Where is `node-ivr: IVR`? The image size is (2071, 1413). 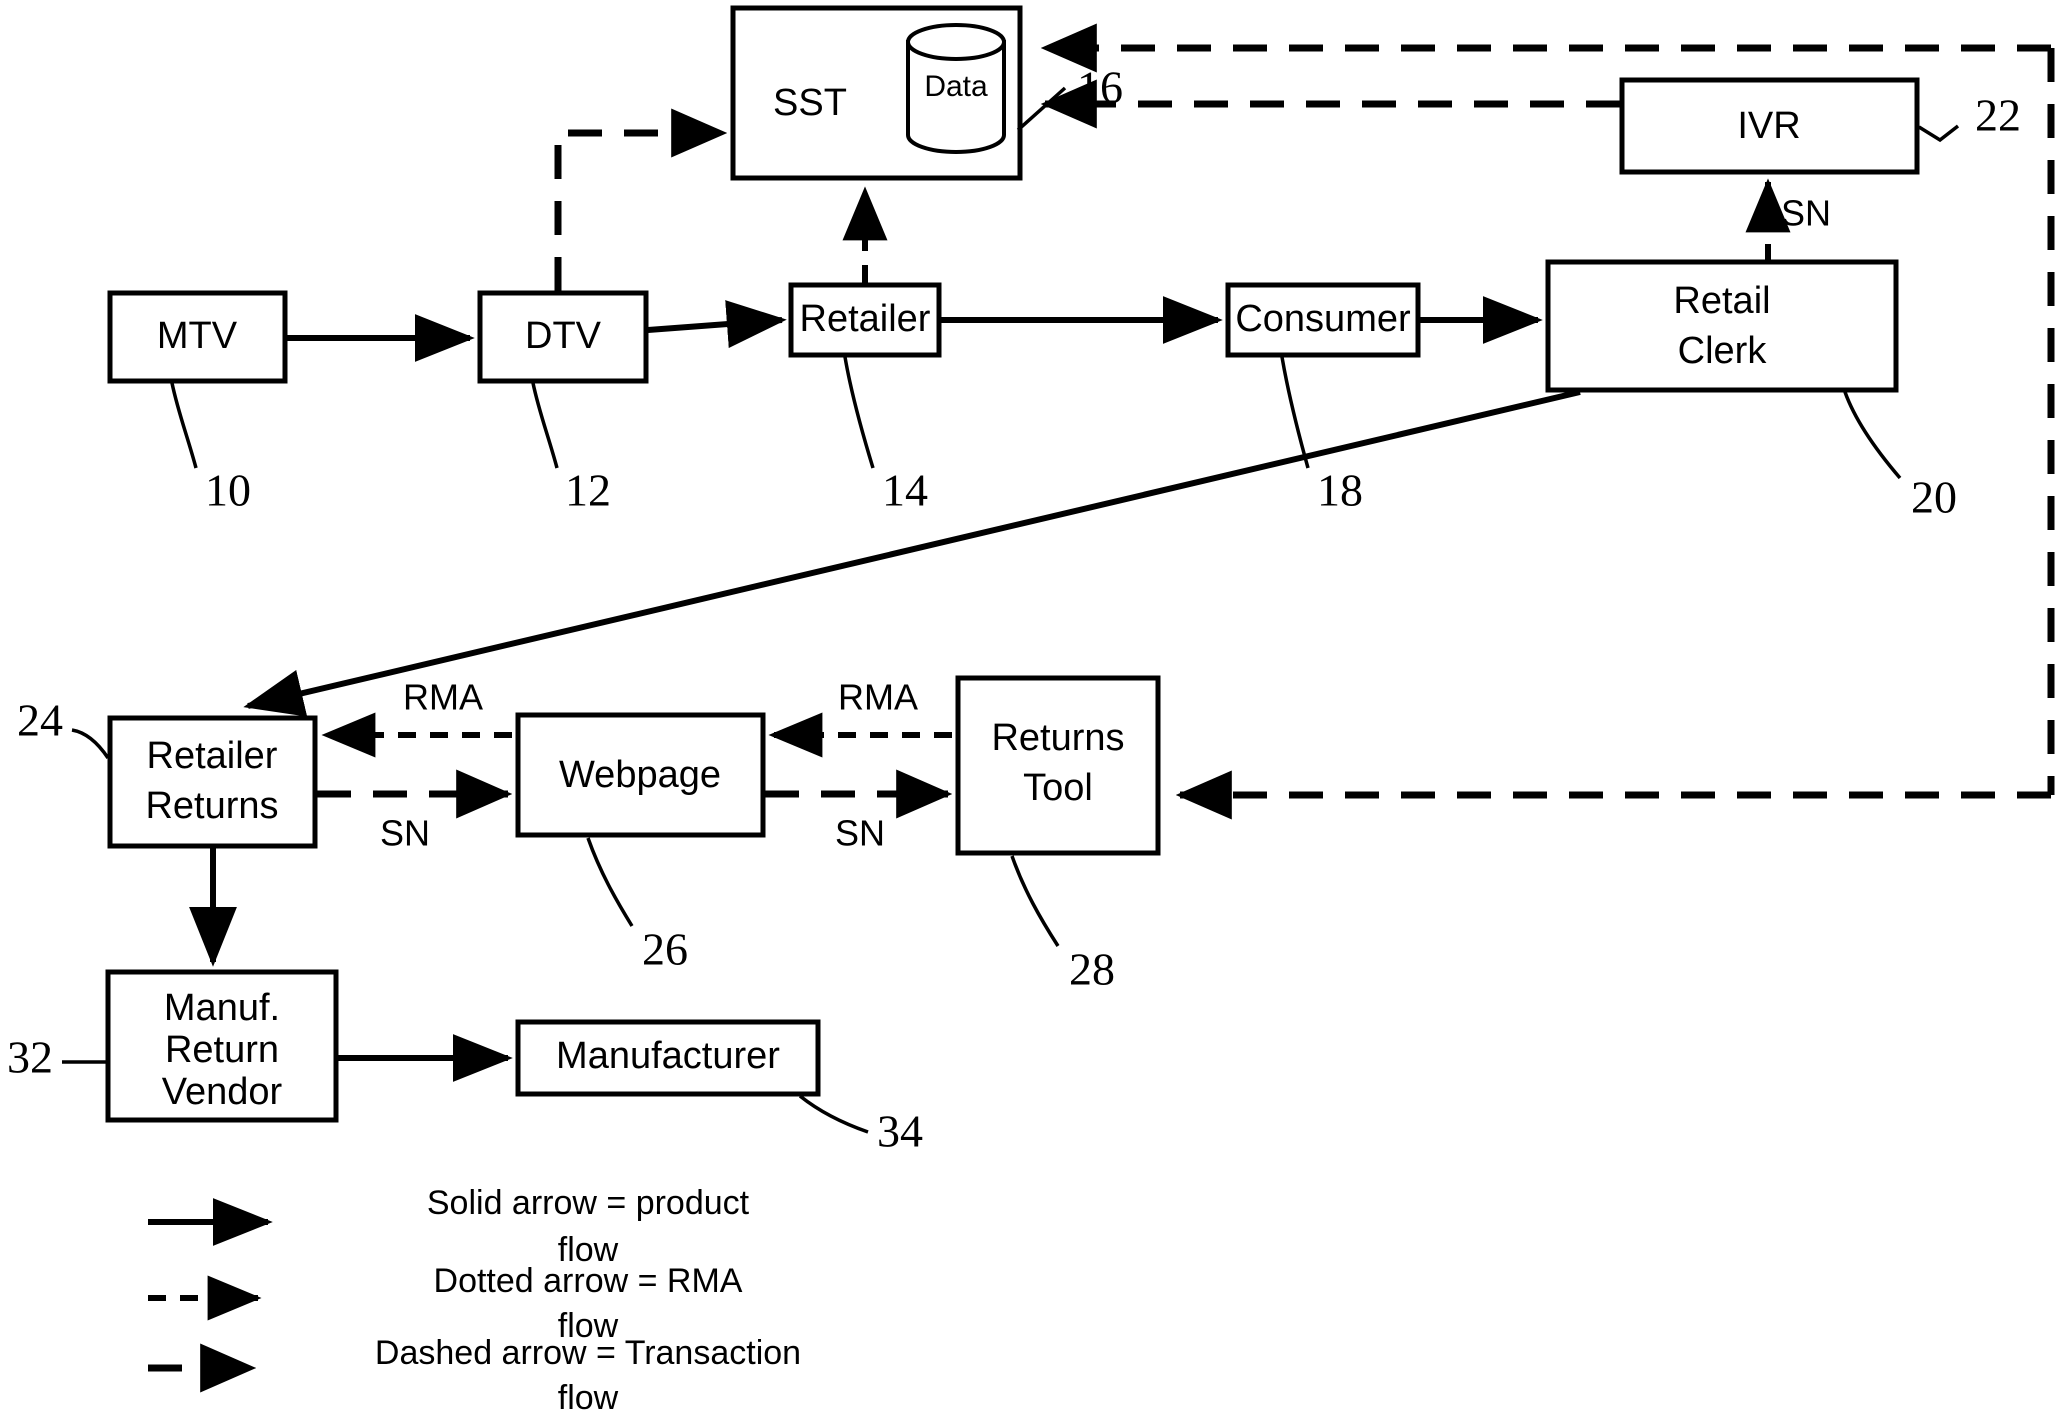
node-ivr: IVR is located at coordinates (1769, 126).